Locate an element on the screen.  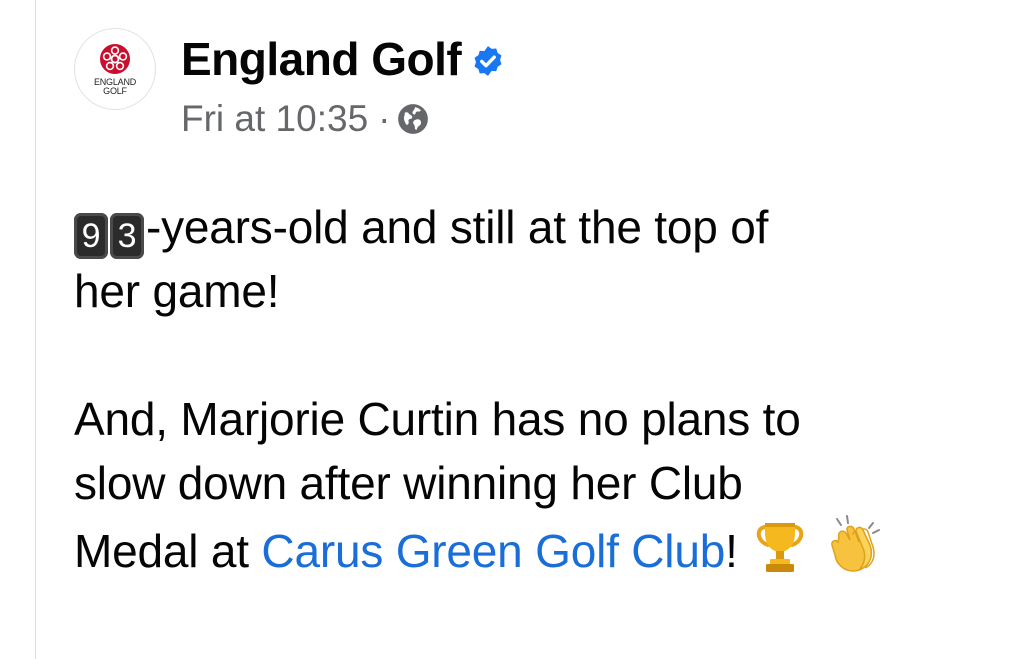
post-line-1: 9 3 -years-old and still at the top of is located at coordinates (524, 227).